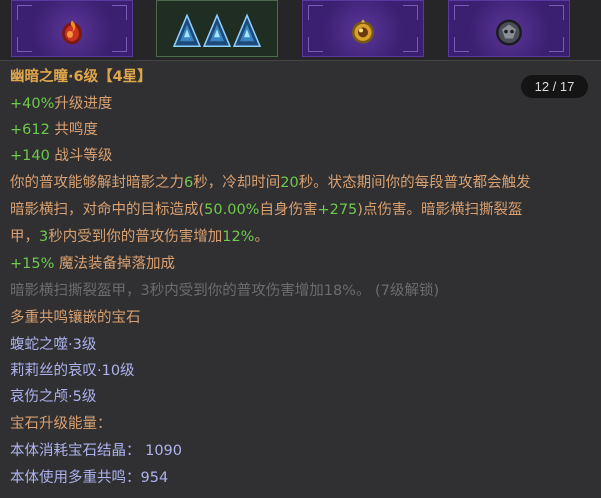  What do you see at coordinates (92, 264) in the screenshot?
I see `stat-magic-drop: +15% 魔法装备掉落加成` at bounding box center [92, 264].